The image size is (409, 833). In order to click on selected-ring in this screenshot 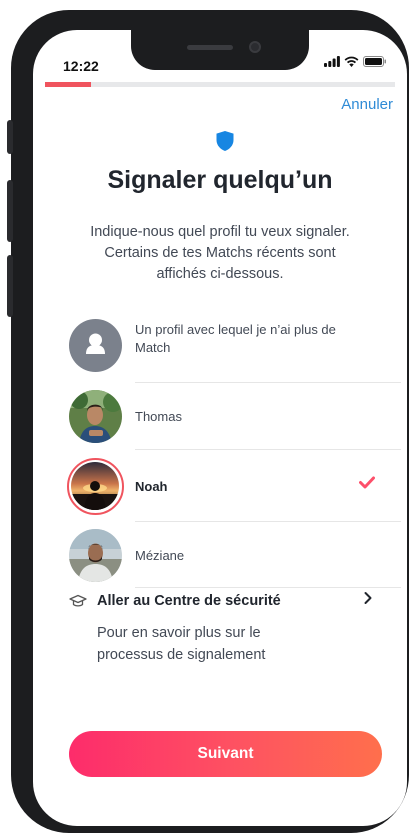, I will do `click(95, 486)`.